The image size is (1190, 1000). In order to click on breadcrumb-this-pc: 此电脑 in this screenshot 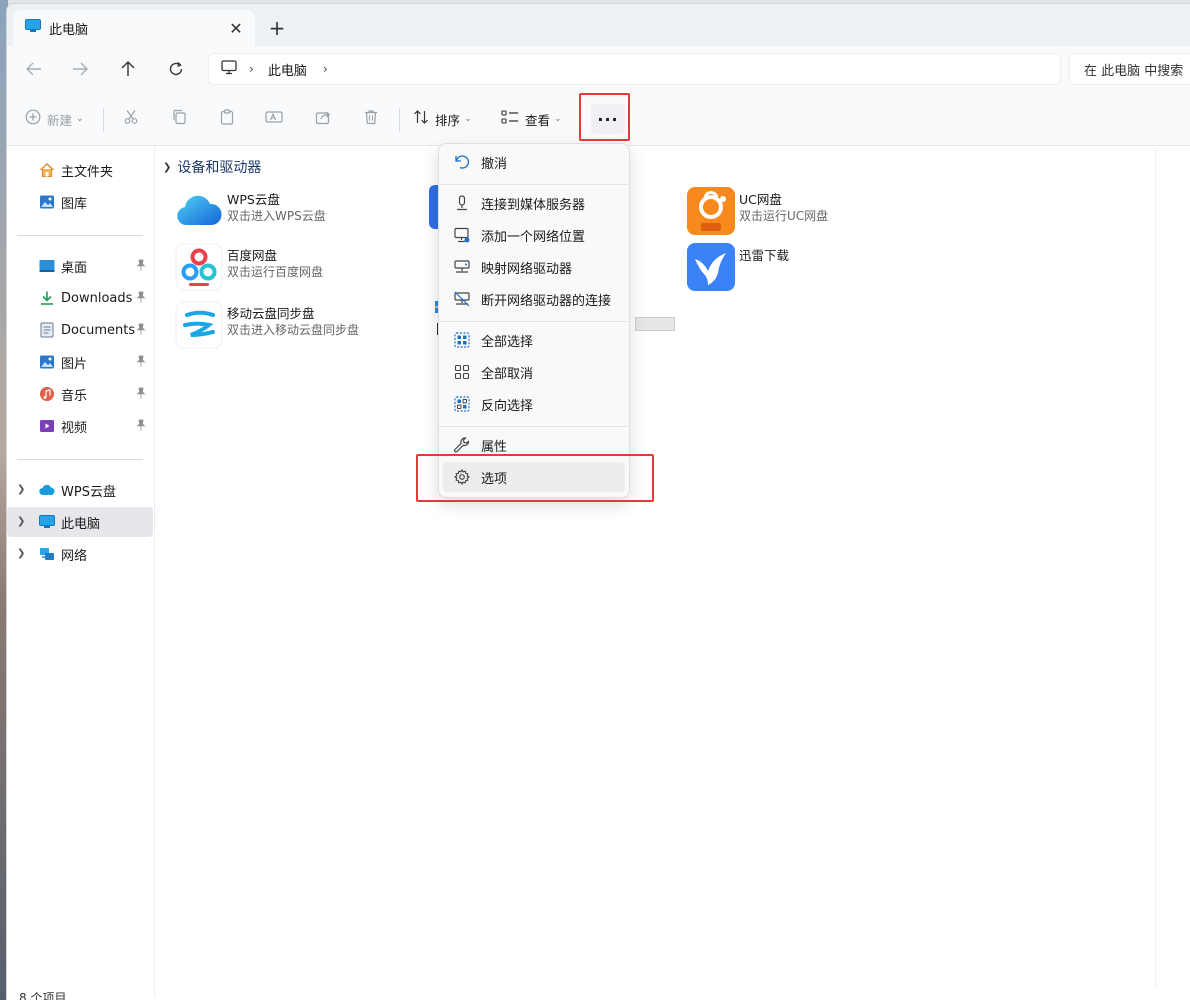, I will do `click(287, 69)`.